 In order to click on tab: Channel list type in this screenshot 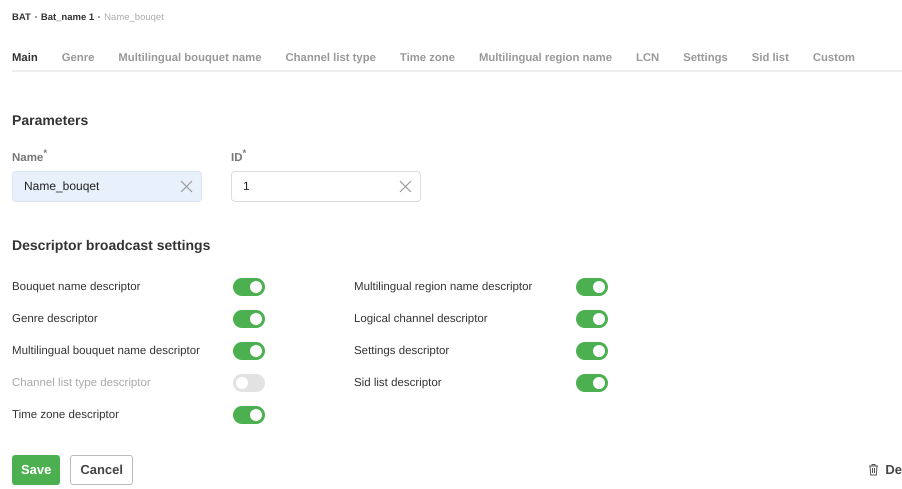, I will do `click(330, 60)`.